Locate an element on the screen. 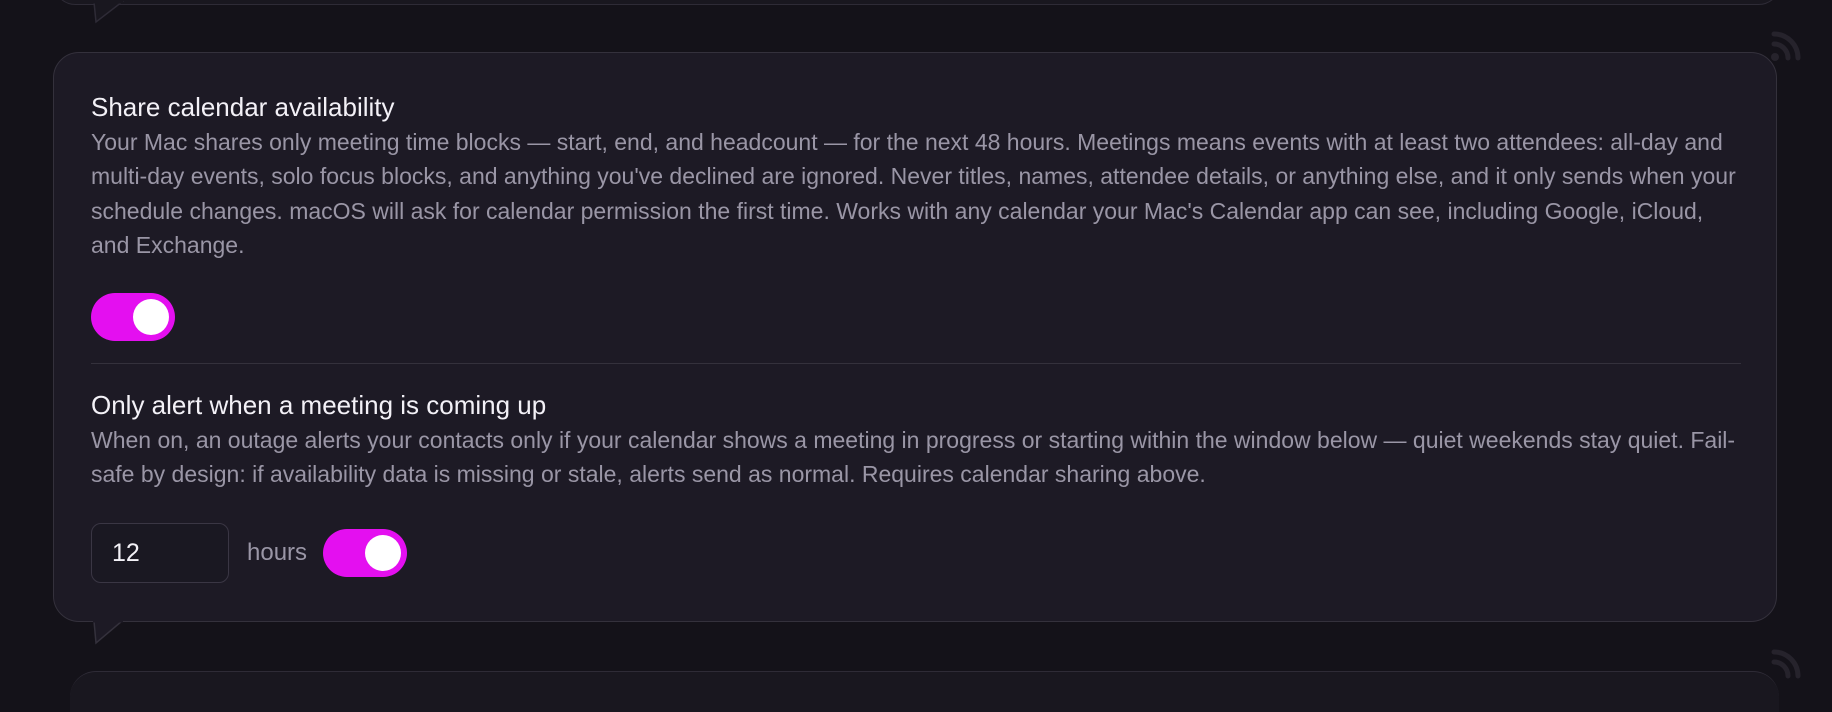  meeting-alert-toggle is located at coordinates (365, 553).